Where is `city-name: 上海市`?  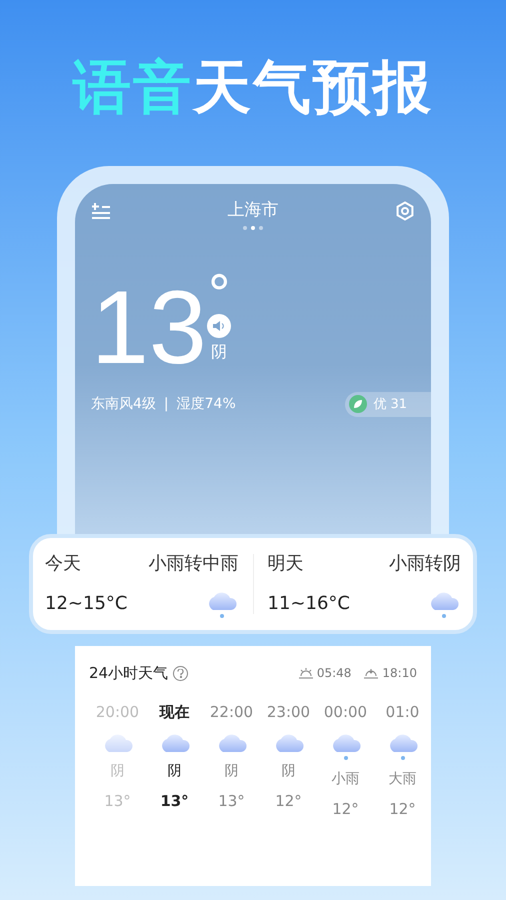 city-name: 上海市 is located at coordinates (253, 210).